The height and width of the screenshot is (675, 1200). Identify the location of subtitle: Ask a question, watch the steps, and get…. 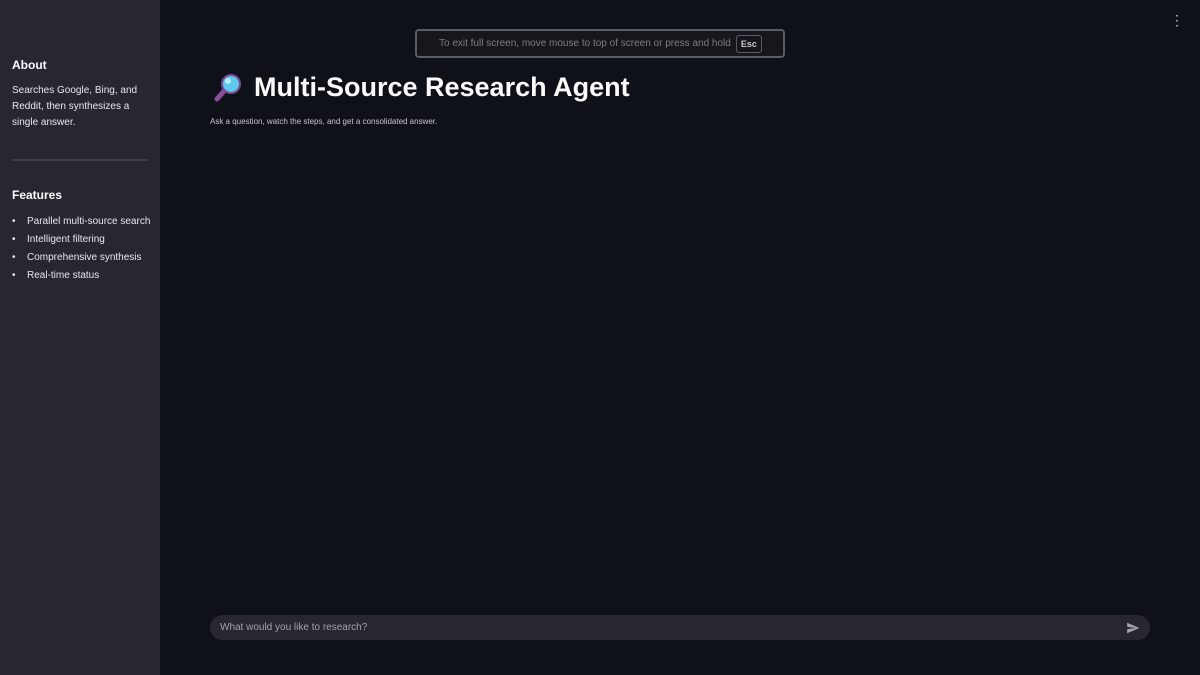
(324, 121).